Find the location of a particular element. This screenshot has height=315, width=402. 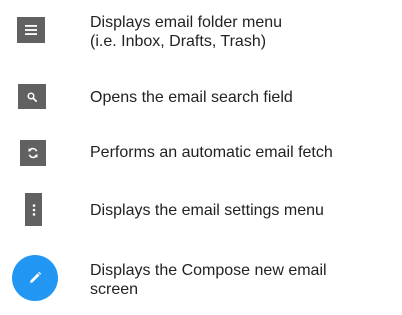

search-icon is located at coordinates (32, 96).